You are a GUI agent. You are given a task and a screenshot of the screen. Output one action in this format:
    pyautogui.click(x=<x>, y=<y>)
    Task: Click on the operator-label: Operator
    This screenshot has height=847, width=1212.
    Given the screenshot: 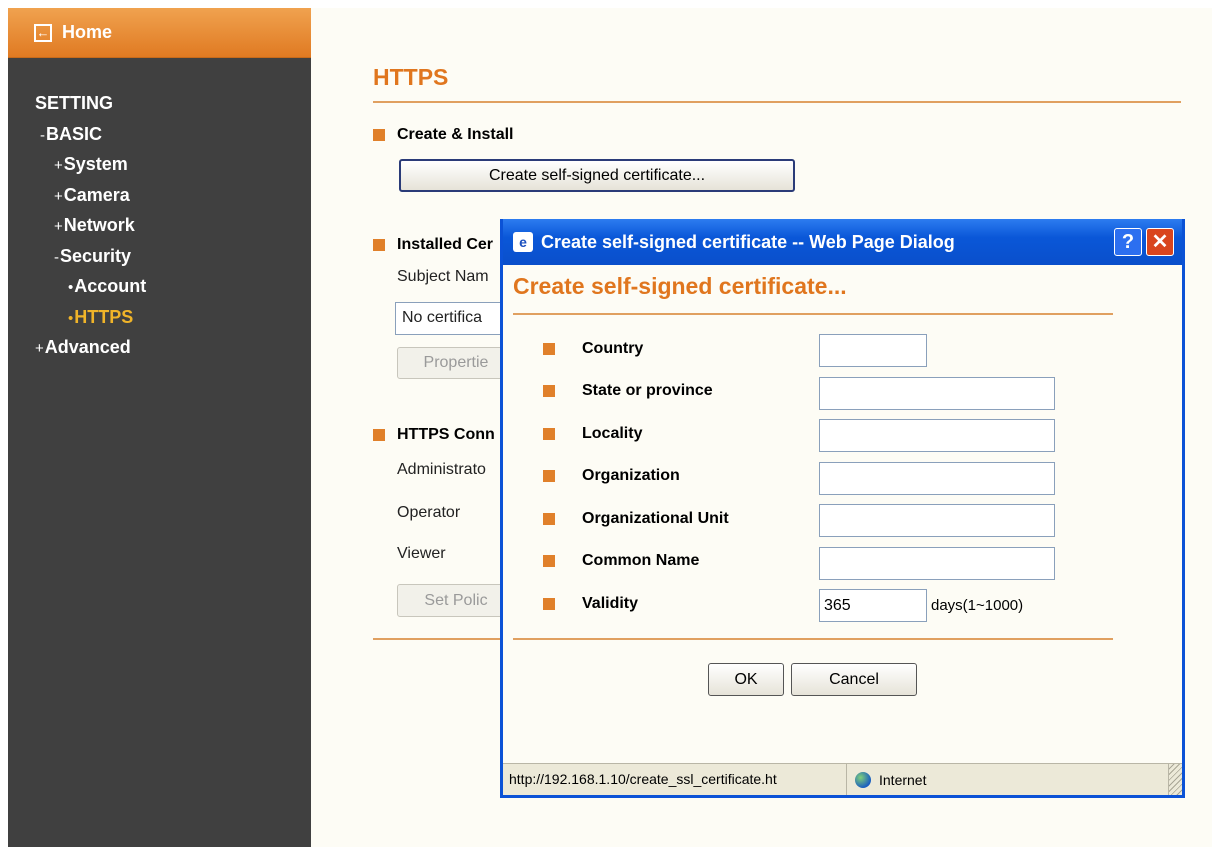 What is the action you would take?
    pyautogui.click(x=429, y=512)
    